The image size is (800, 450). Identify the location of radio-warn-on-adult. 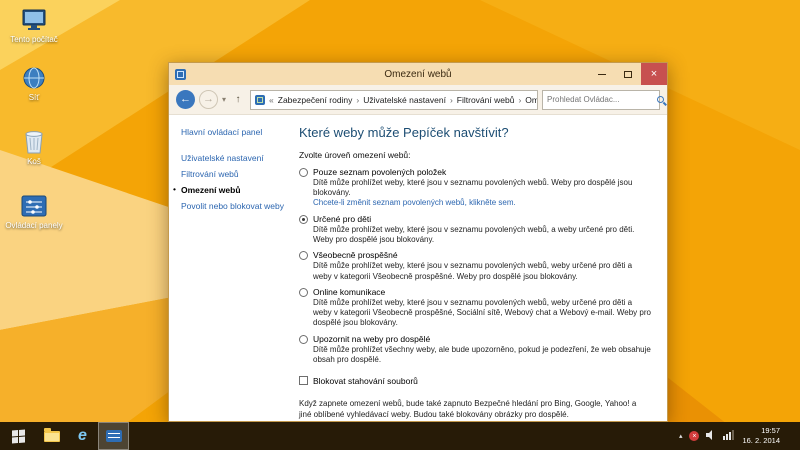
(303, 339).